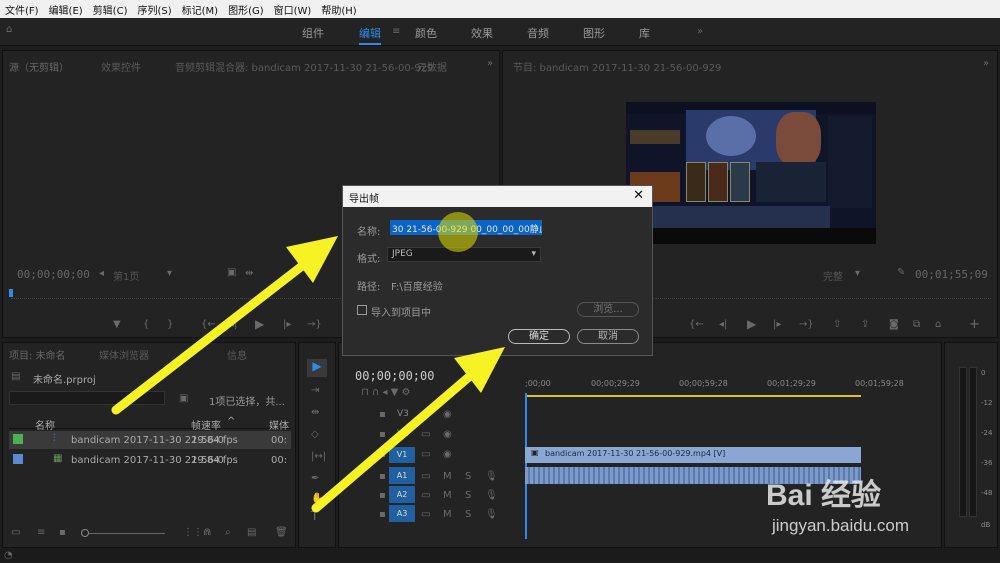  Describe the element at coordinates (841, 525) in the screenshot. I see `watermark-url: jingyan.baidu.com` at that location.